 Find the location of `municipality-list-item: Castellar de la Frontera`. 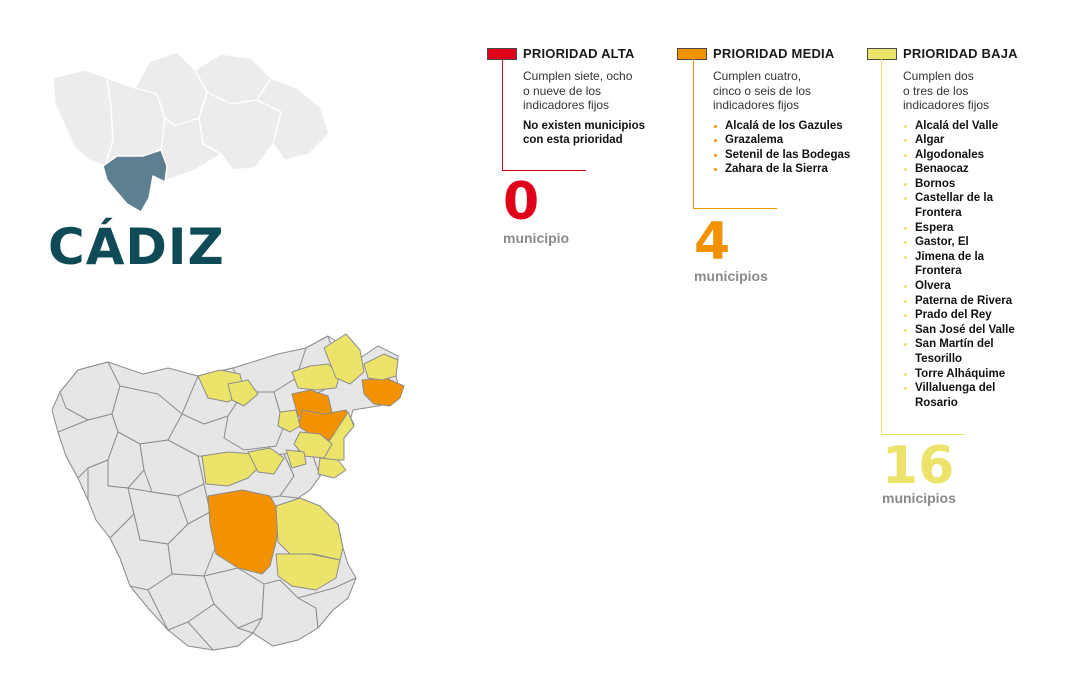

municipality-list-item: Castellar de la Frontera is located at coordinates (964, 205).